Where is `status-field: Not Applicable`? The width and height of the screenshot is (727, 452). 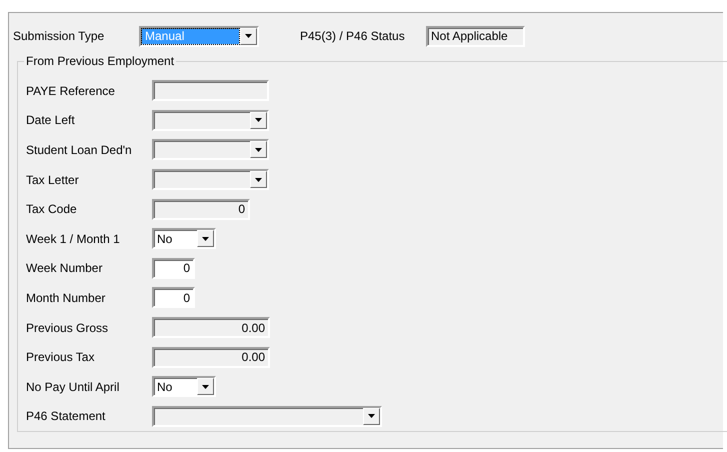
status-field: Not Applicable is located at coordinates (475, 36).